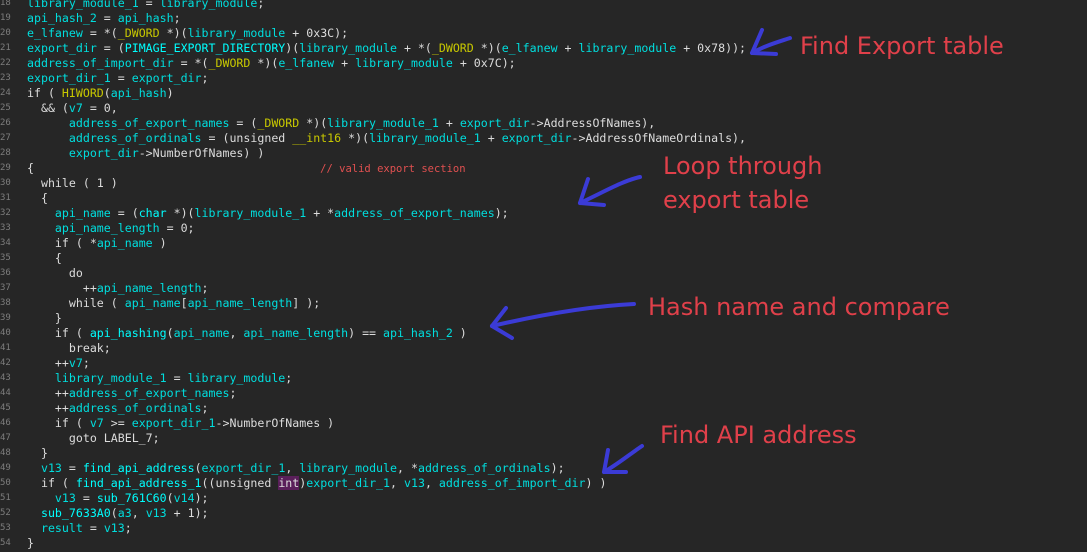 This screenshot has height=552, width=1087. What do you see at coordinates (543, 243) in the screenshot?
I see `code-line: 34 if ( *api_name )` at bounding box center [543, 243].